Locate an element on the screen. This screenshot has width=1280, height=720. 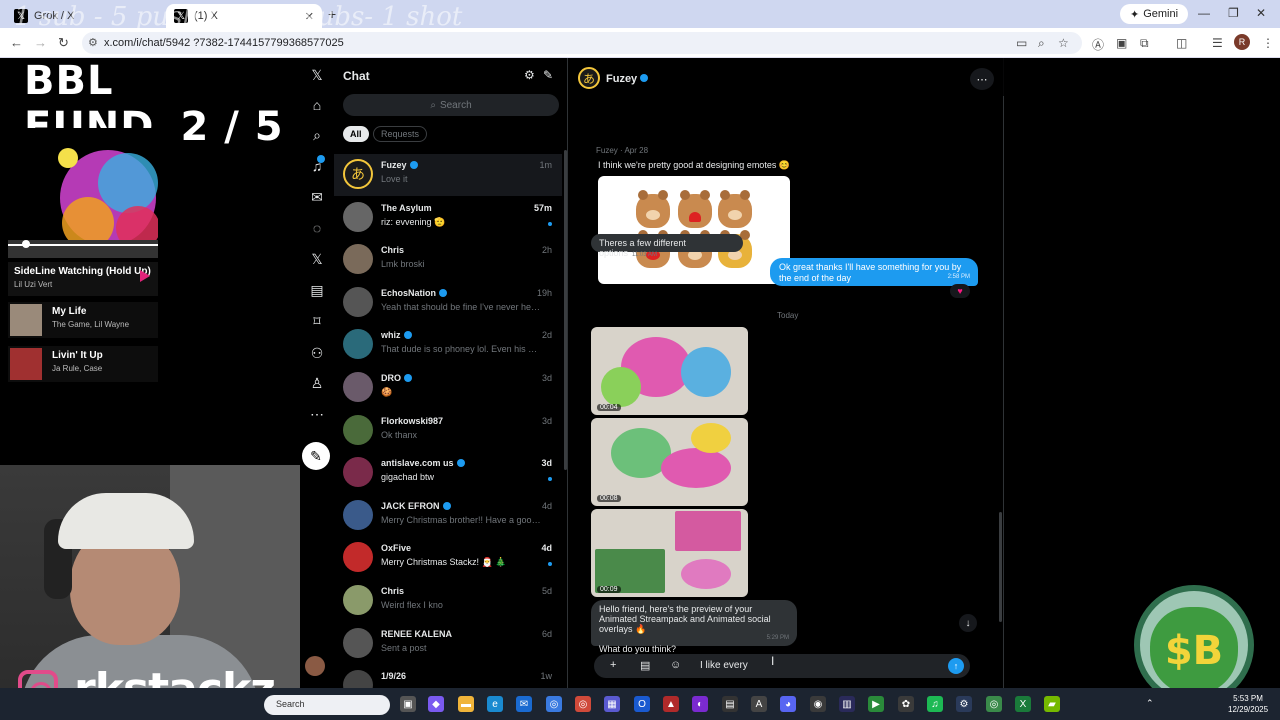
grok-icon: ◌ is located at coordinates (317, 228).